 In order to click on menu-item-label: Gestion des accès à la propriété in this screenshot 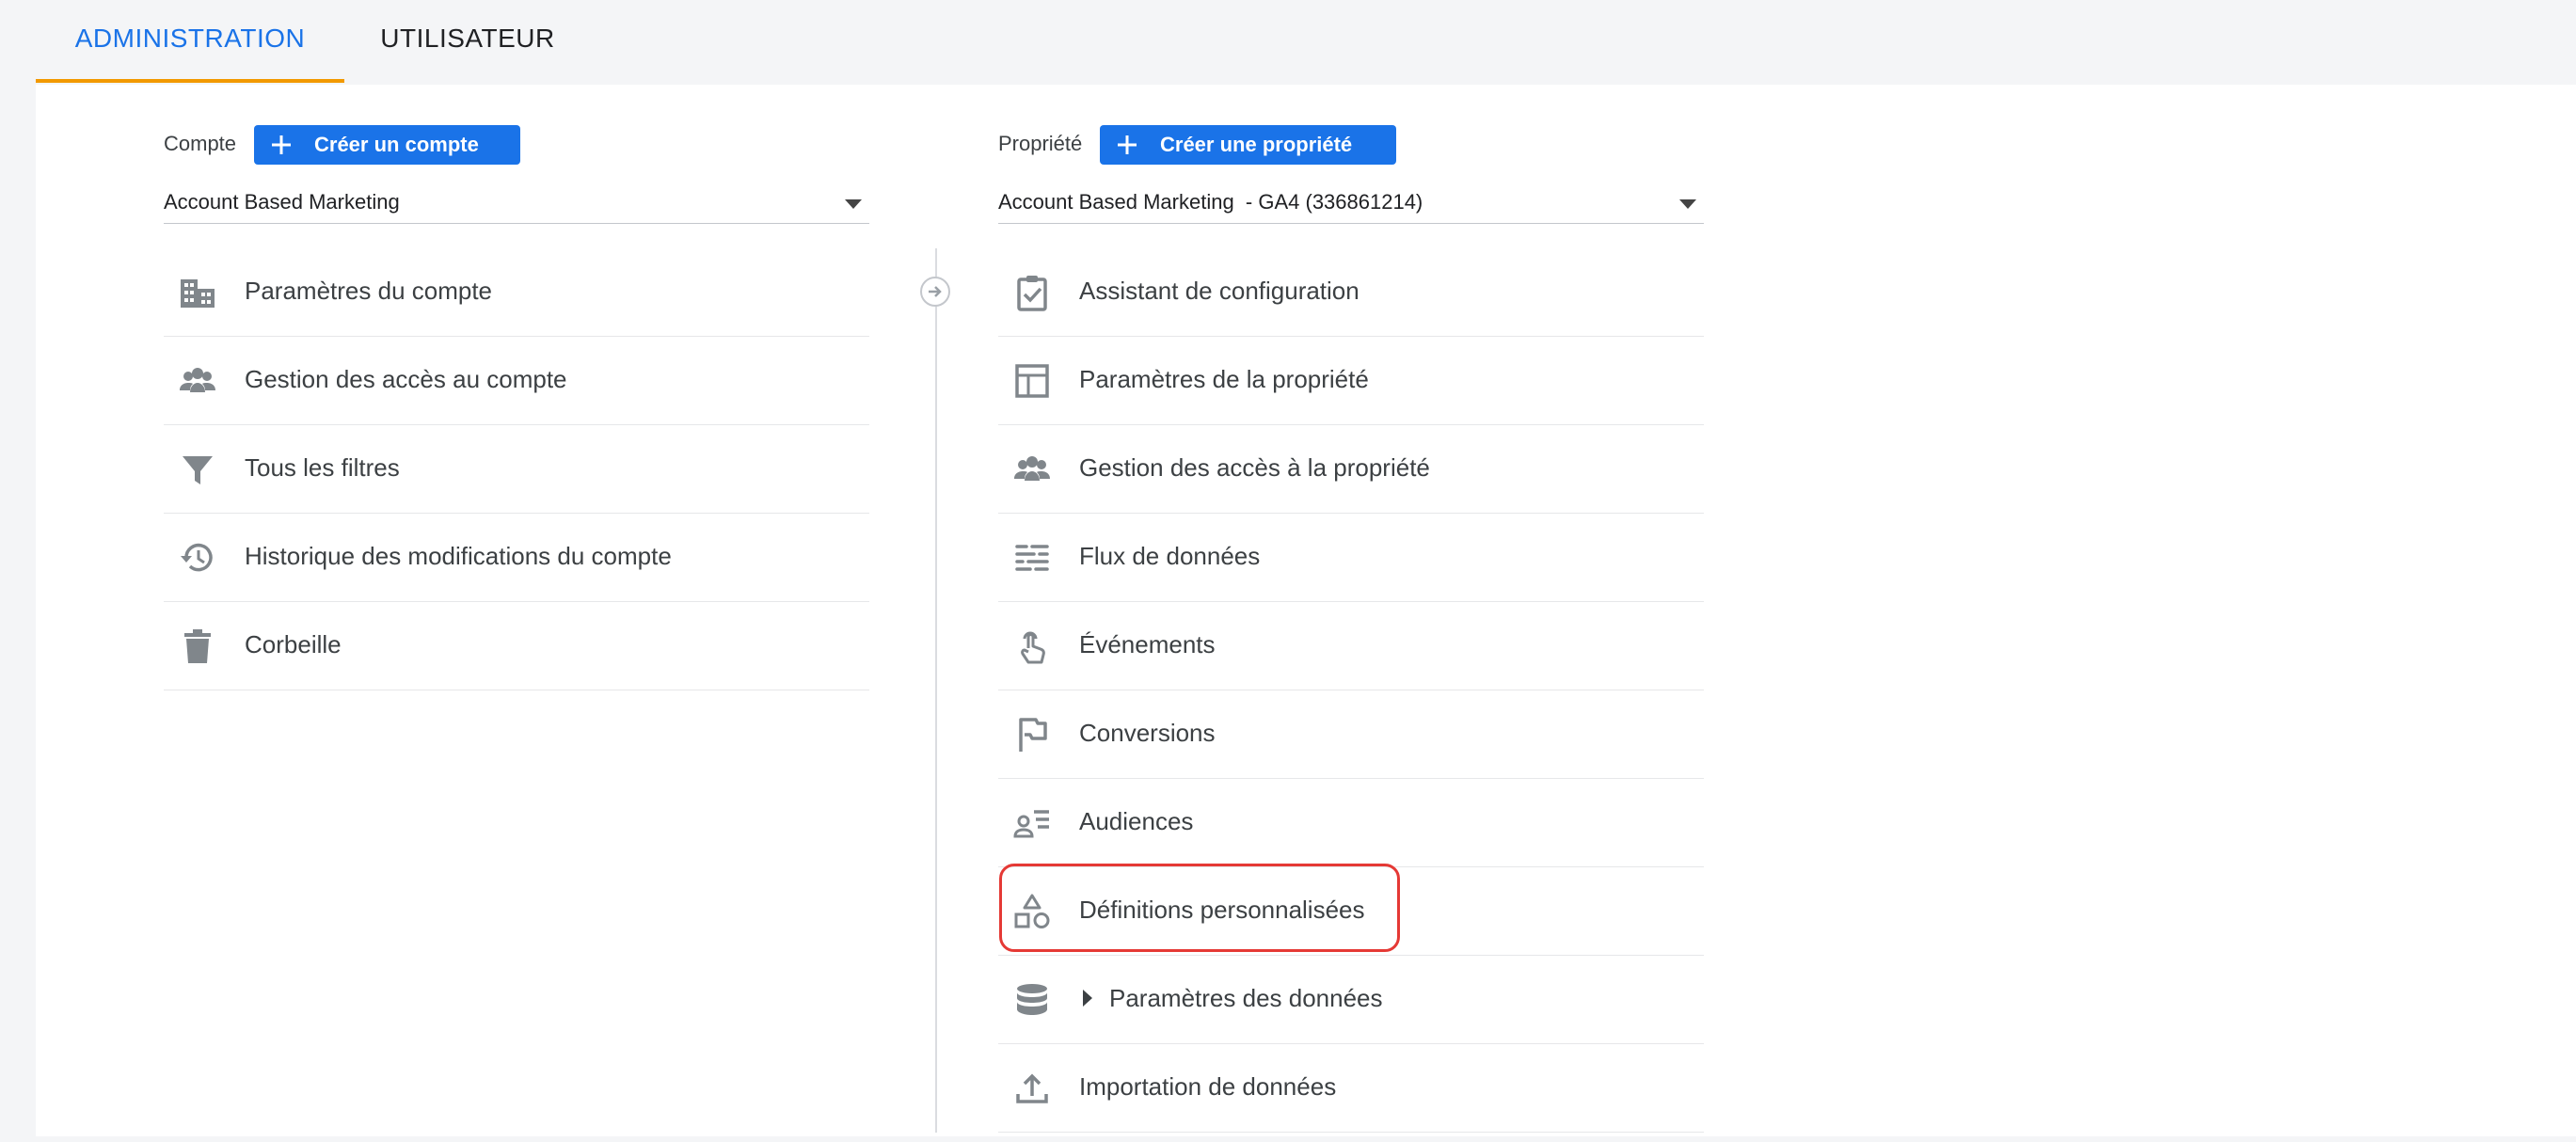, I will do `click(1254, 467)`.